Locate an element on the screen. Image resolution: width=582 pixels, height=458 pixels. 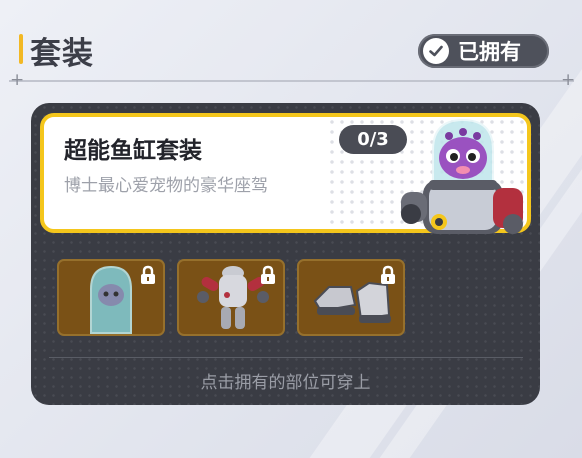
hint-text: 点击拥有的部位可穿上 is located at coordinates (285, 383).